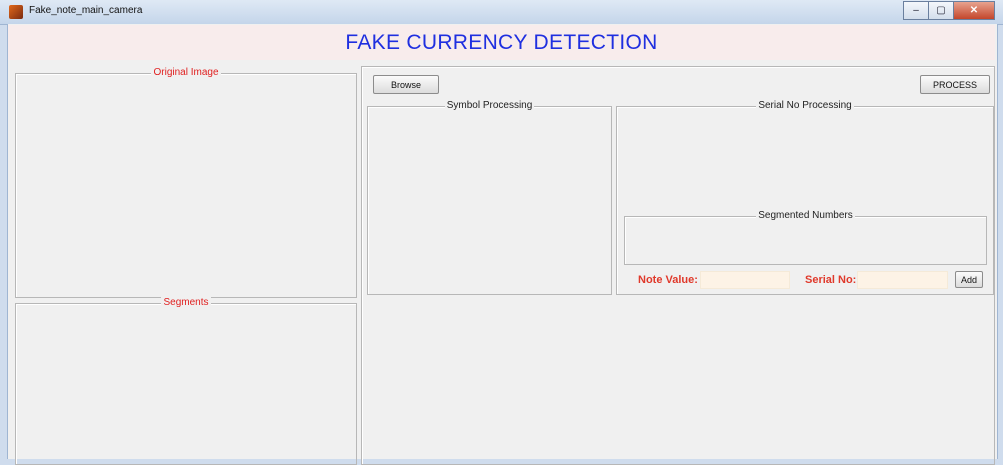  I want to click on segments-title: Segments, so click(186, 302).